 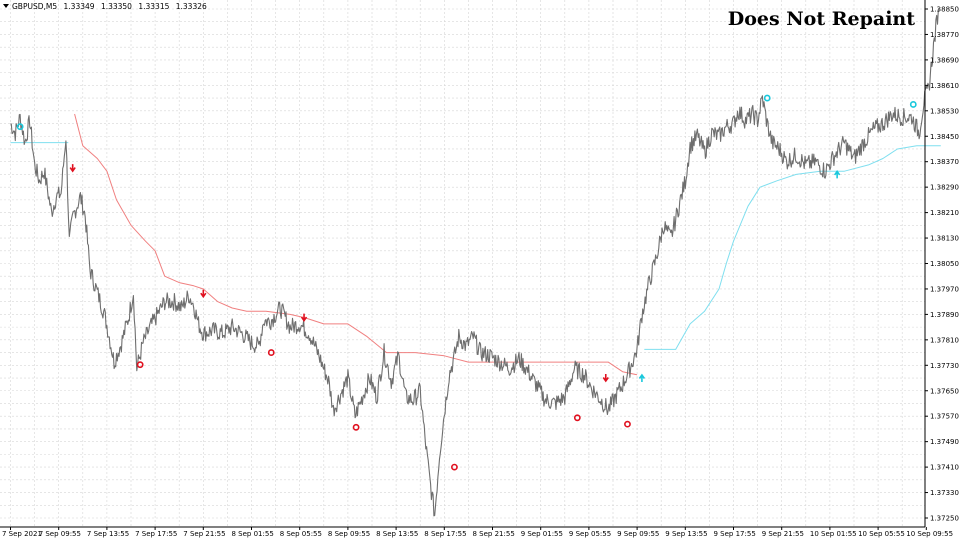 What do you see at coordinates (792, 247) in the screenshot?
I see `support-line-segment` at bounding box center [792, 247].